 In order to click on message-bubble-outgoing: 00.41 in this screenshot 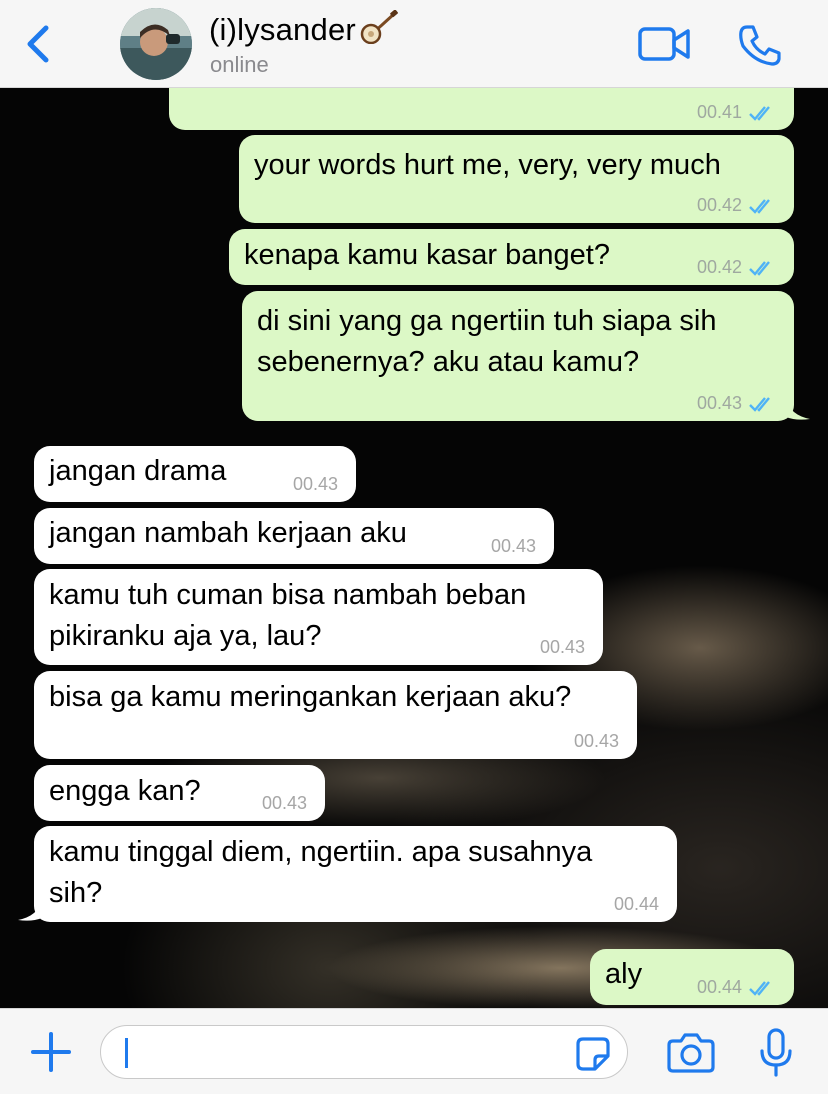, I will do `click(481, 109)`.